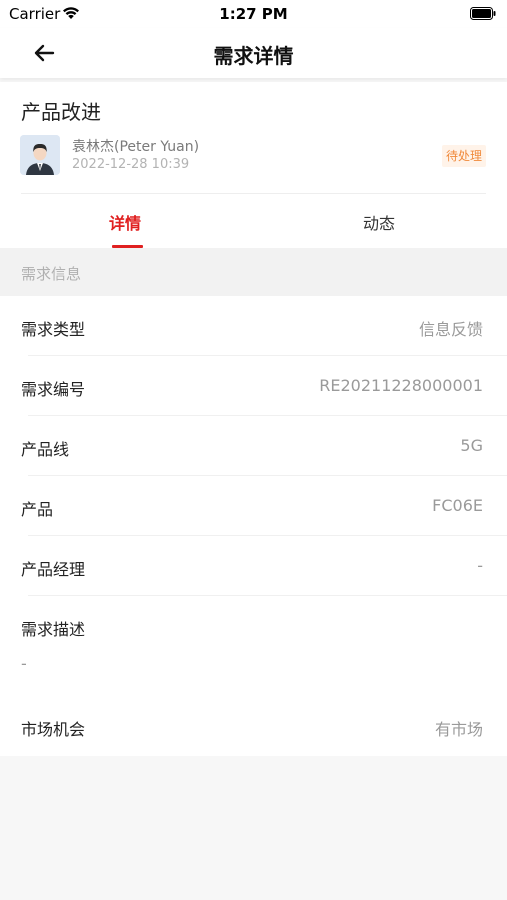  I want to click on divider, so click(253, 193).